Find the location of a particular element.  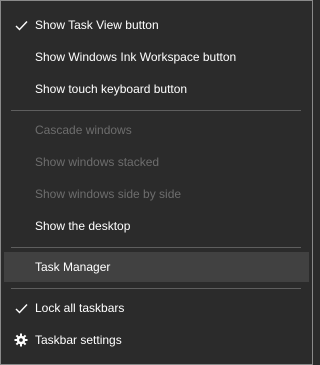

menu-item-label: Taskbar settings is located at coordinates (78, 340).